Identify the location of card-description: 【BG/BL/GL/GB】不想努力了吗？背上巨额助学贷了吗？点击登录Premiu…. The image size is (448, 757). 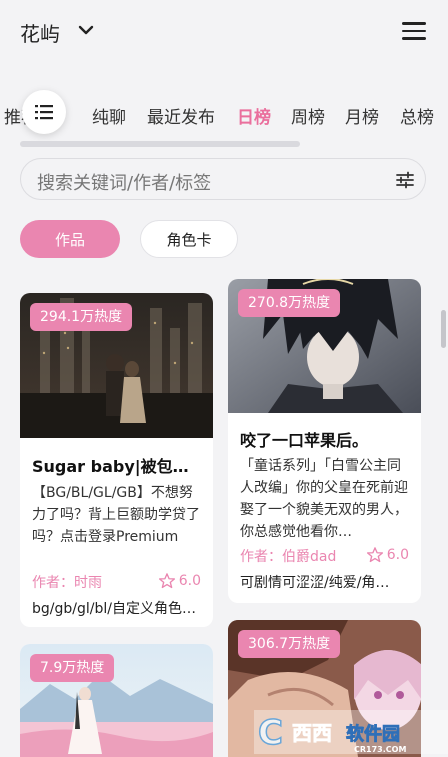
(116, 515).